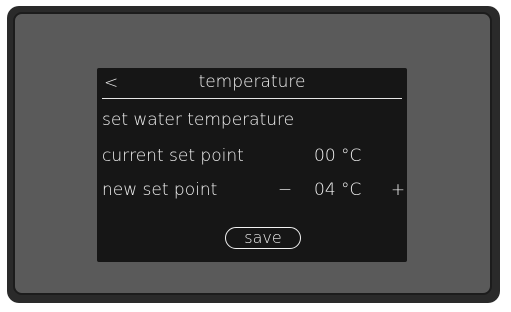  Describe the element at coordinates (253, 190) in the screenshot. I see `new-set-point-row: new set point − 04 °C +` at that location.